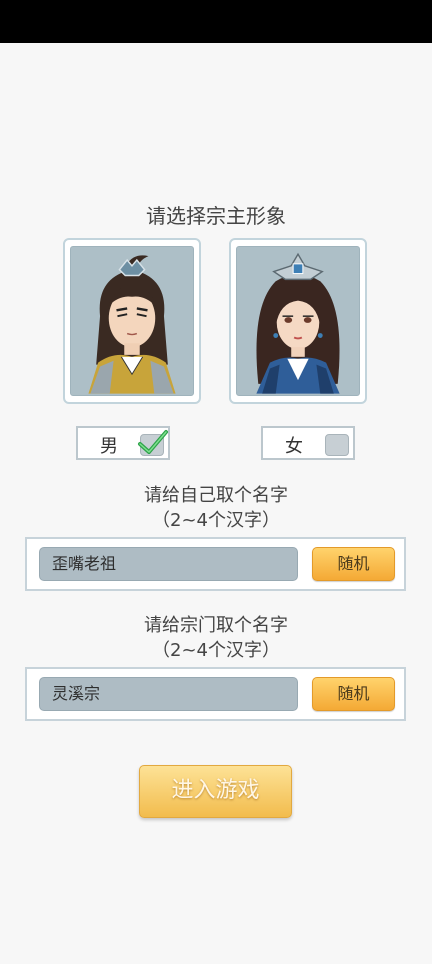 This screenshot has width=432, height=964. I want to click on female-option: 女, so click(308, 443).